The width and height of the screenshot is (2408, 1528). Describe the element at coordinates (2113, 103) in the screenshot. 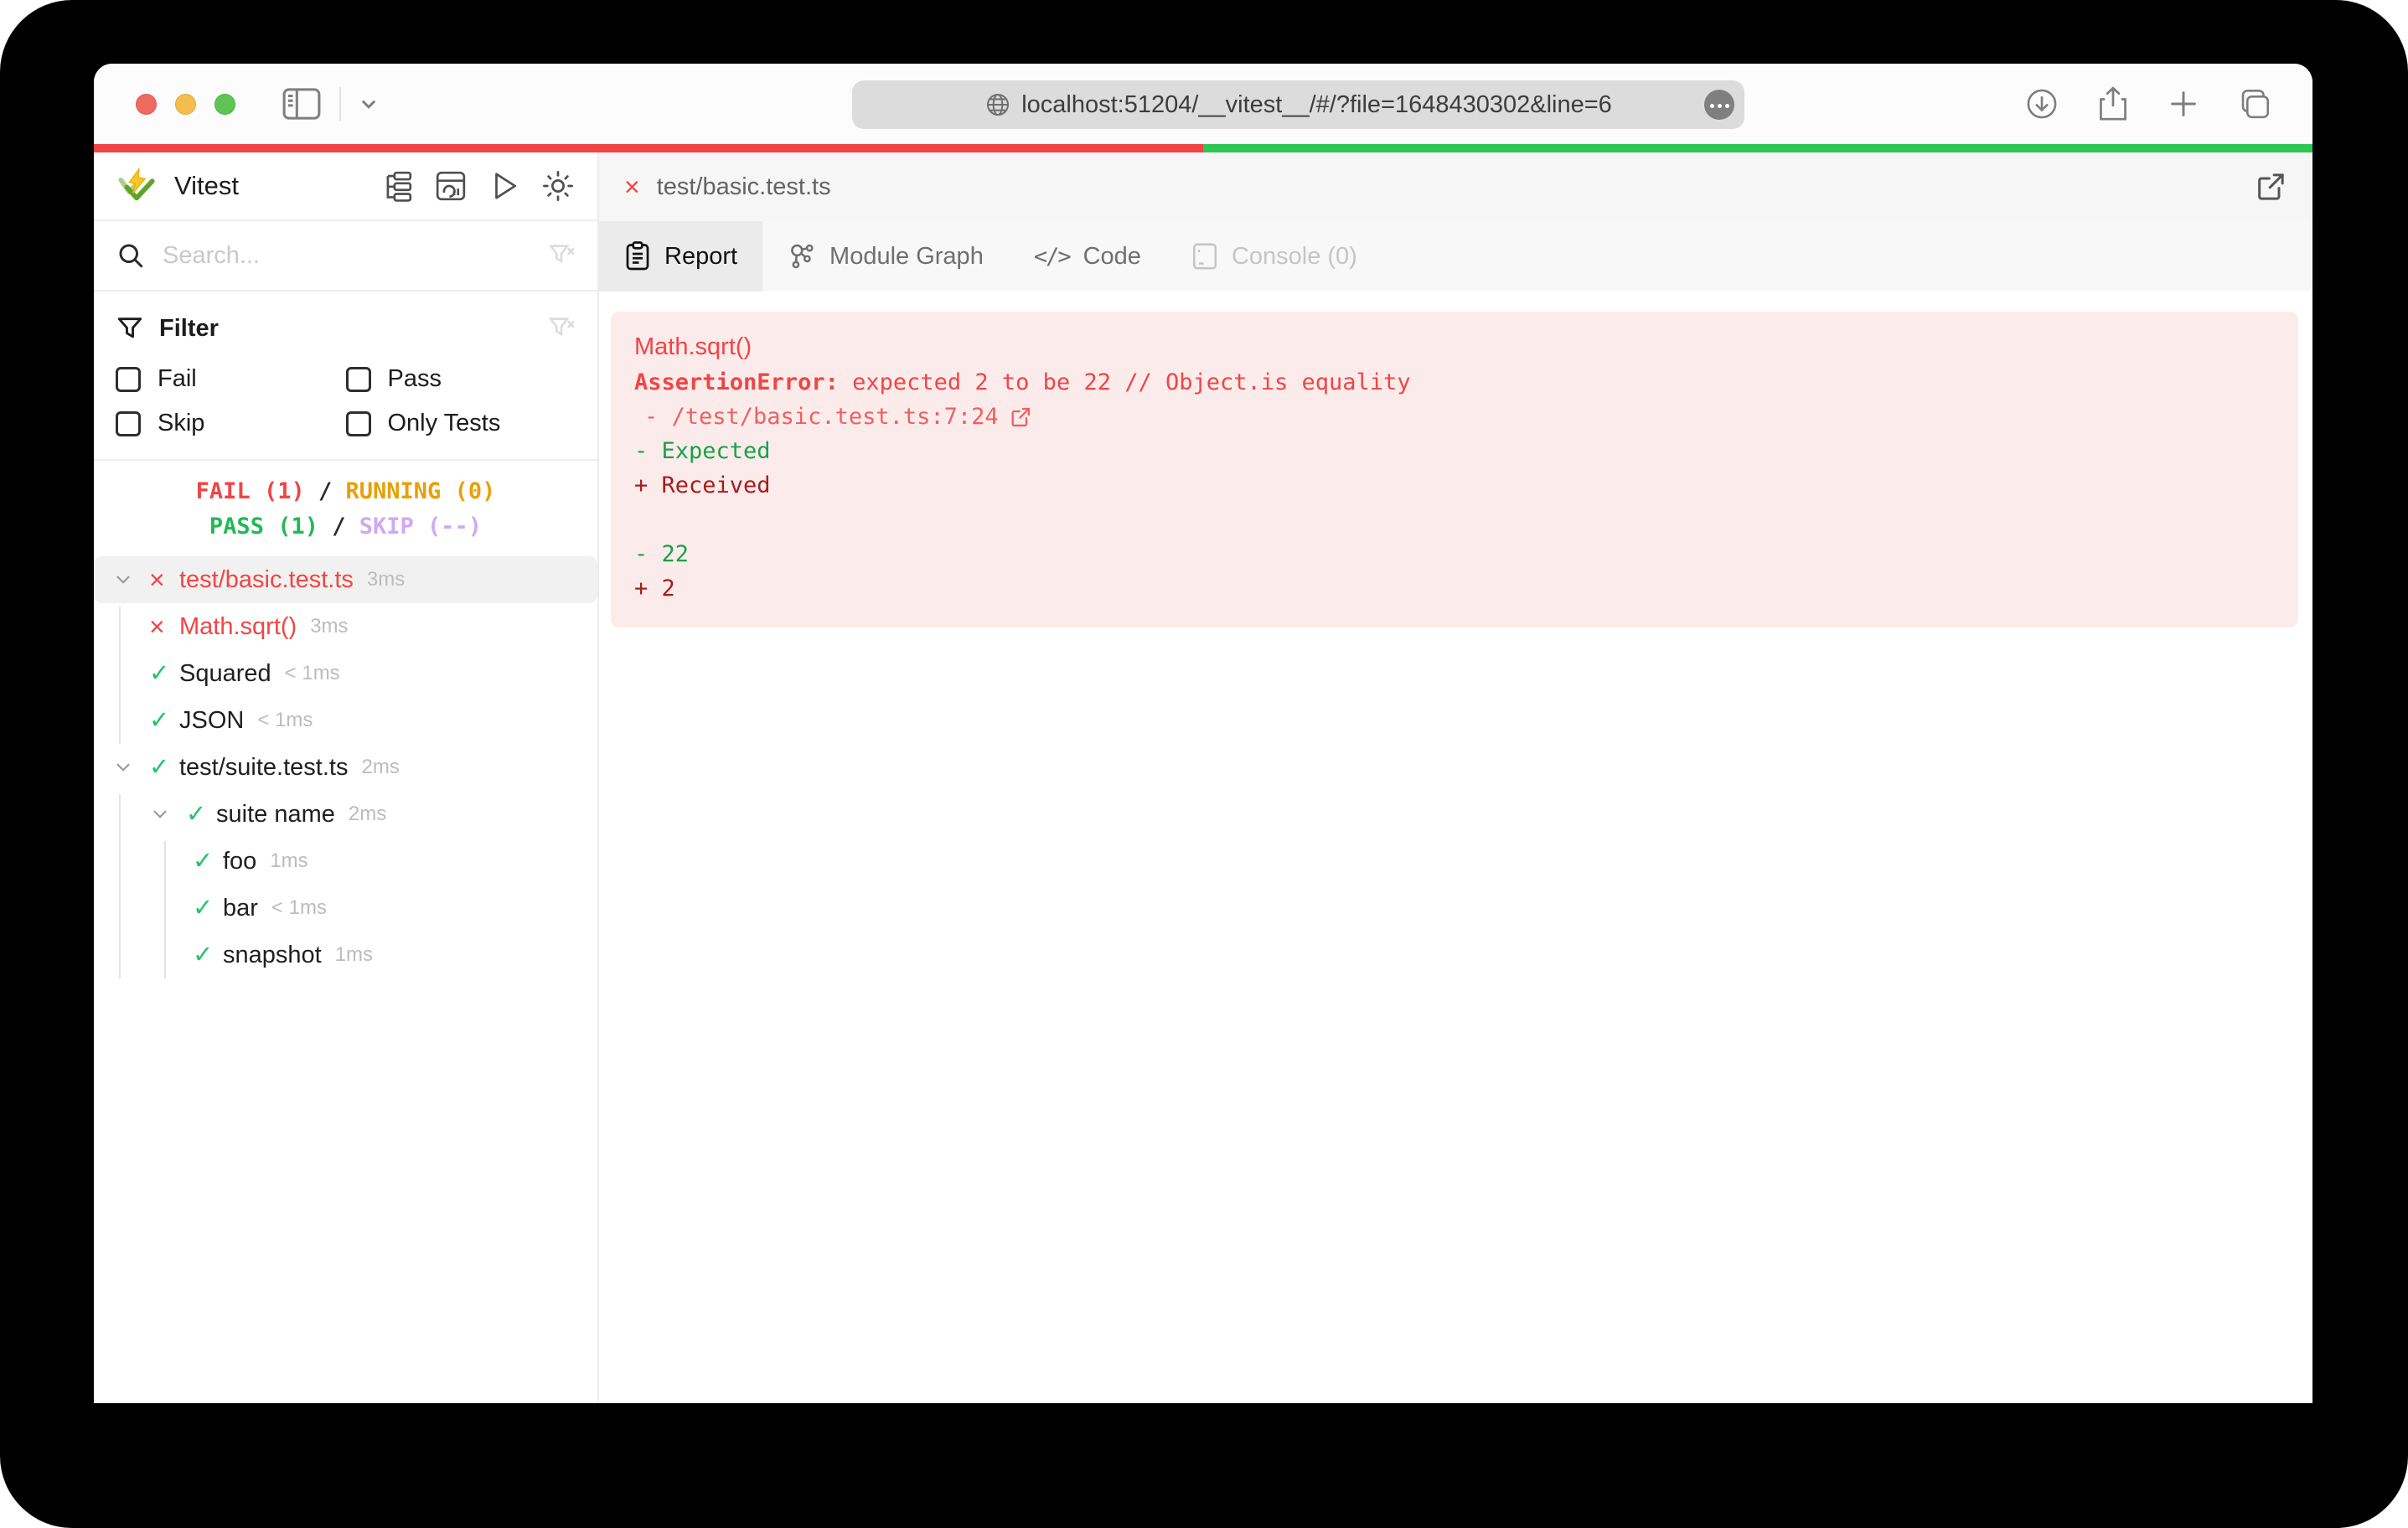

I see `share-icon` at that location.